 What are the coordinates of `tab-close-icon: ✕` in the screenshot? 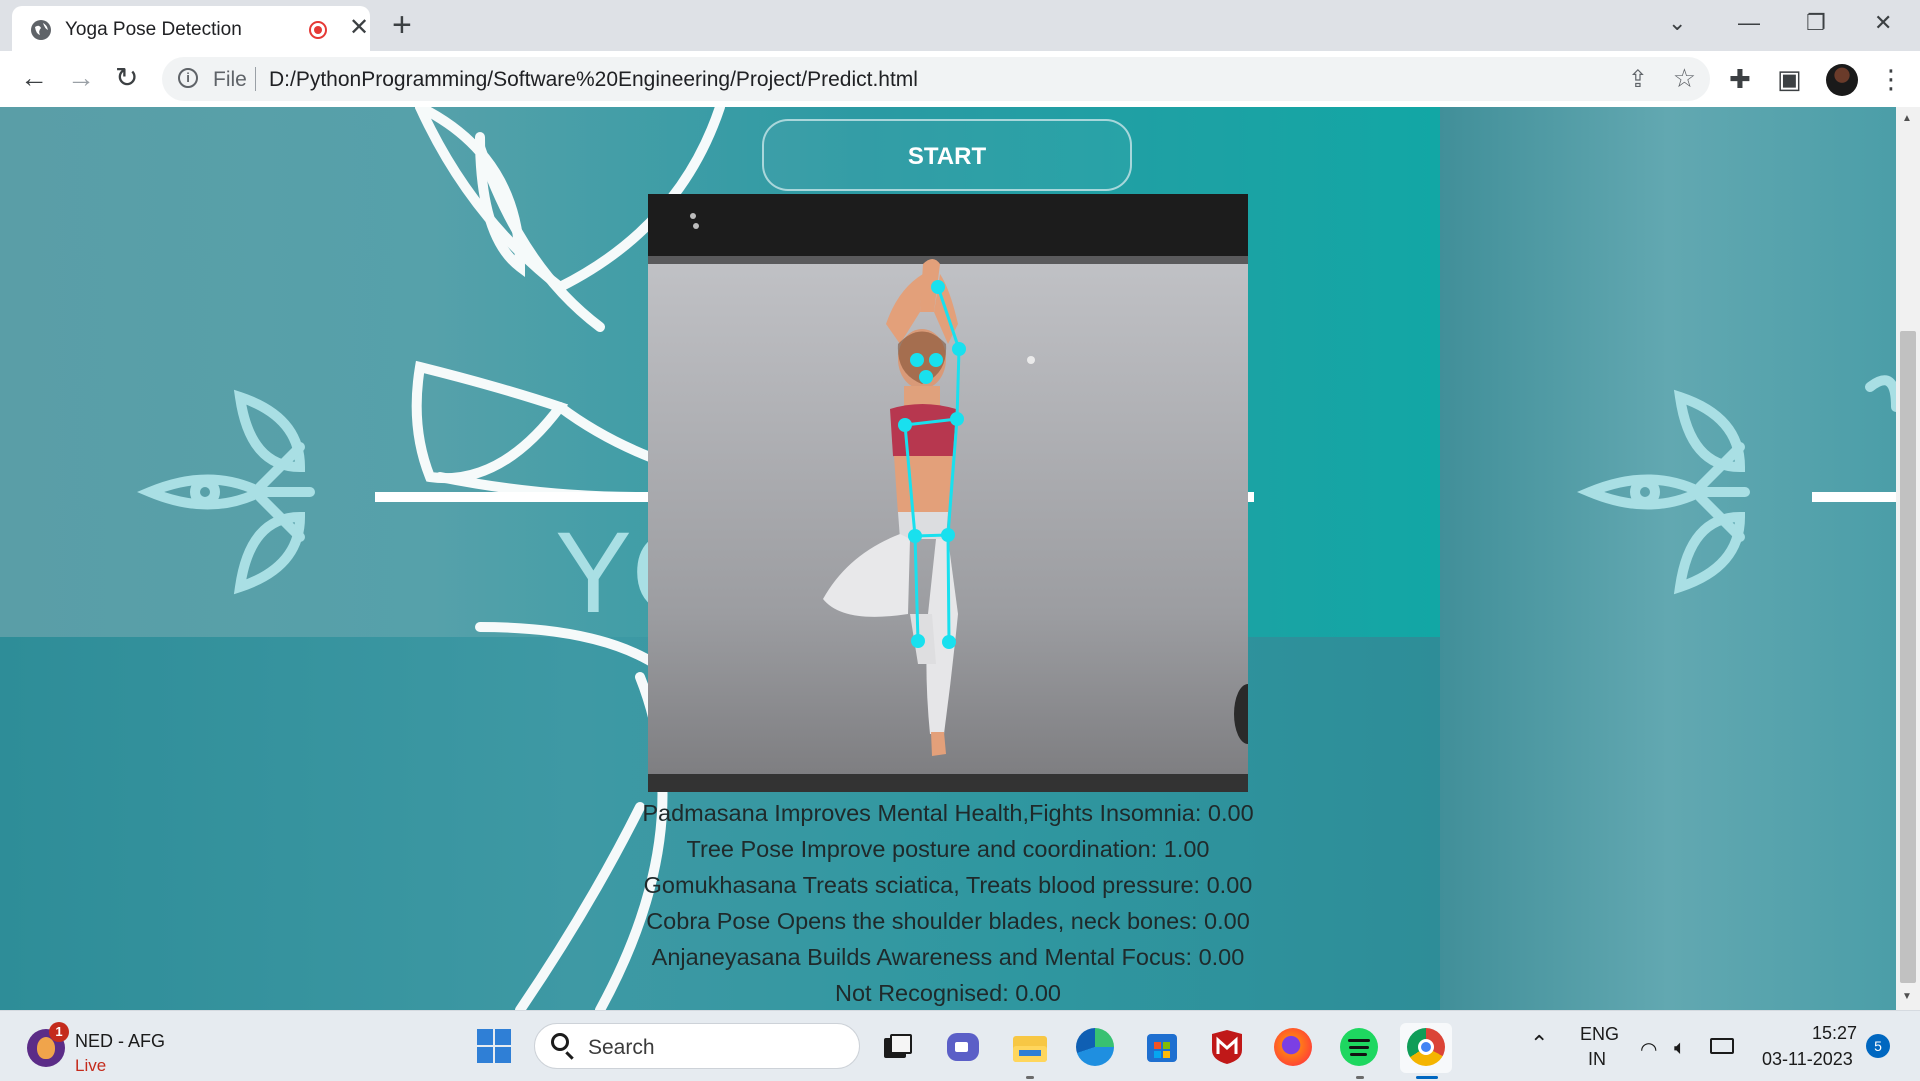 It's located at (359, 28).